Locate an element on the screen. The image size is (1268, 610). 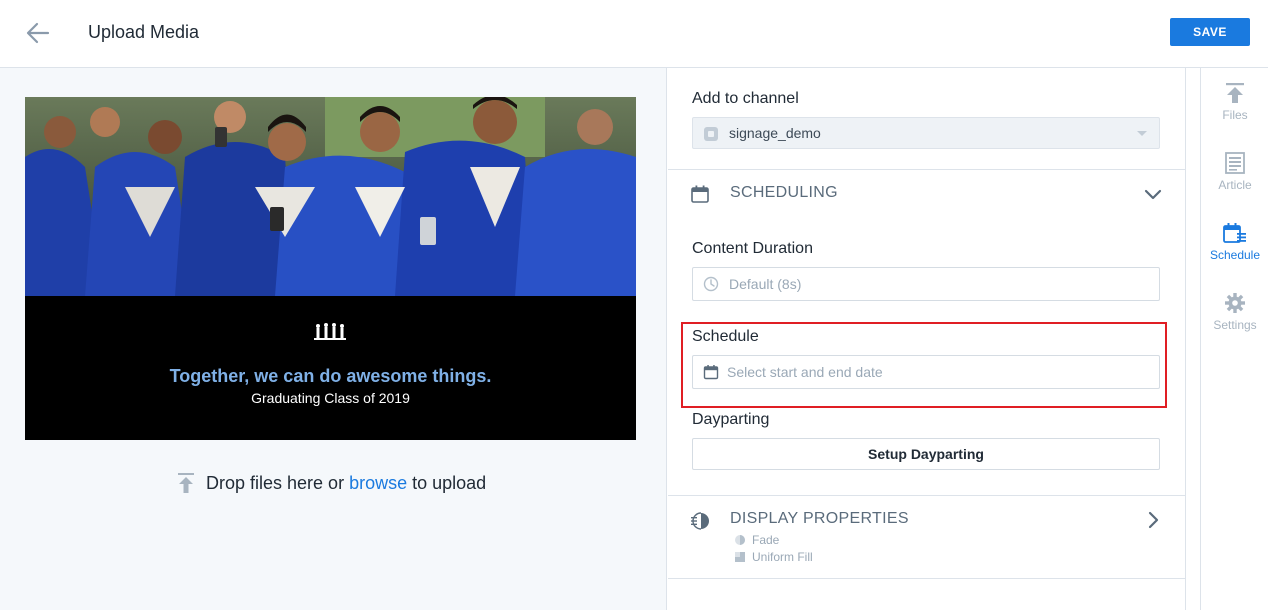
channel-icon is located at coordinates (711, 136).